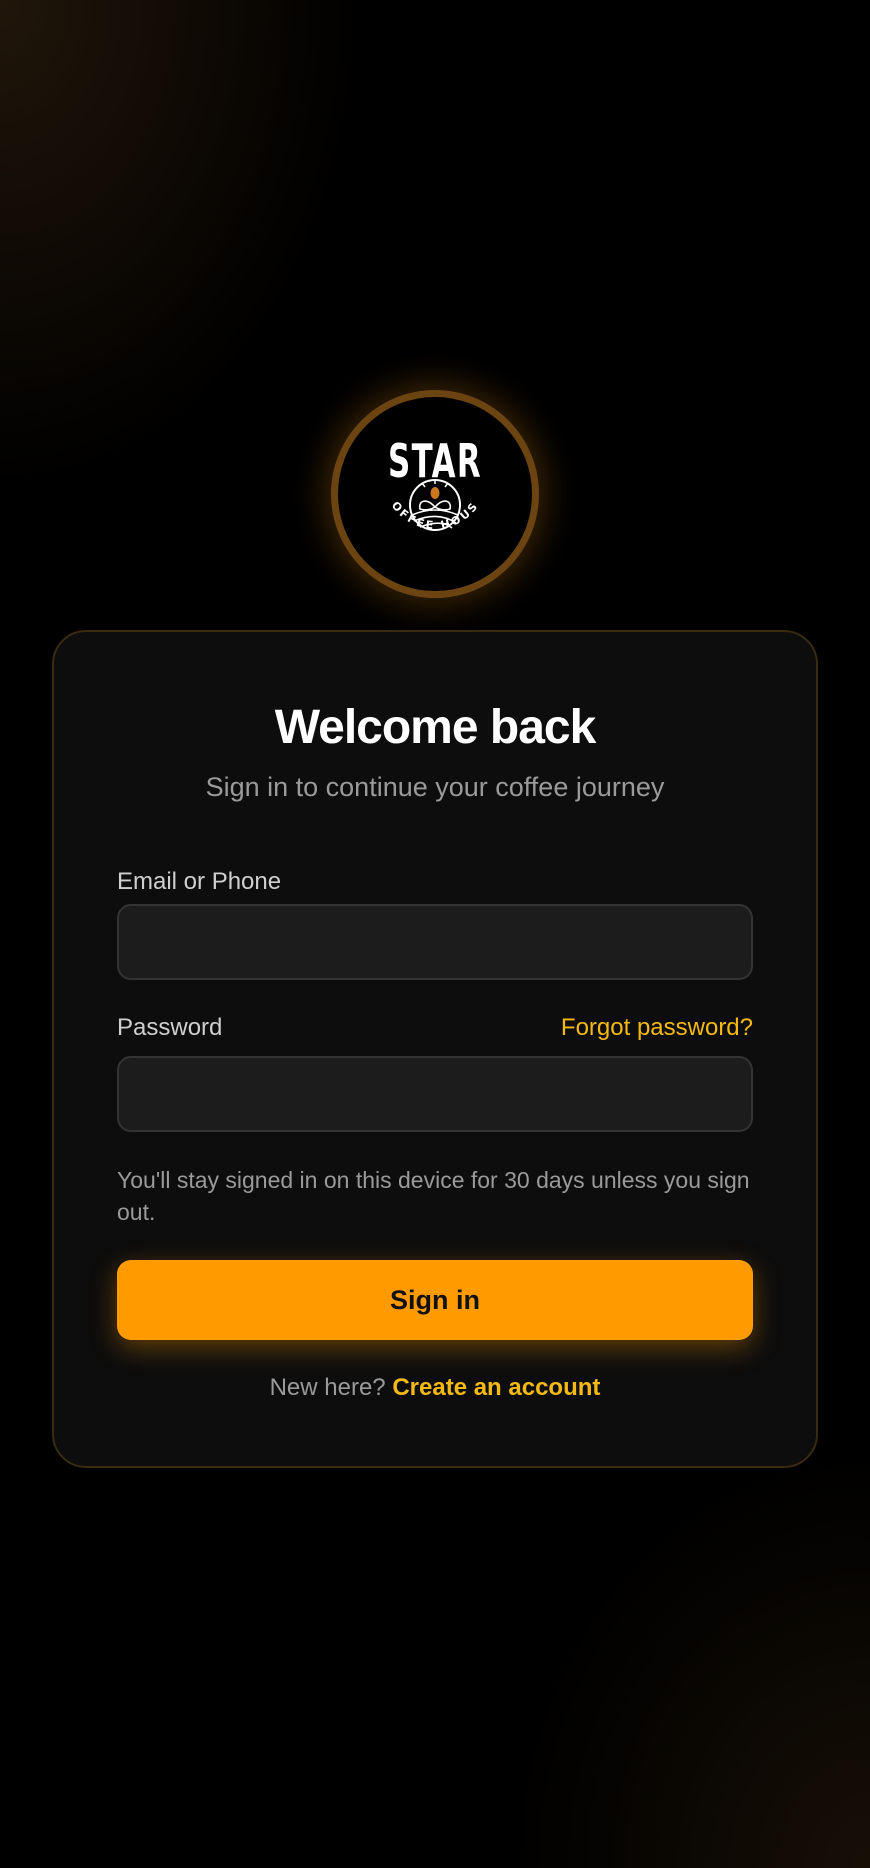  What do you see at coordinates (327, 1387) in the screenshot?
I see `new-here-text: New here?` at bounding box center [327, 1387].